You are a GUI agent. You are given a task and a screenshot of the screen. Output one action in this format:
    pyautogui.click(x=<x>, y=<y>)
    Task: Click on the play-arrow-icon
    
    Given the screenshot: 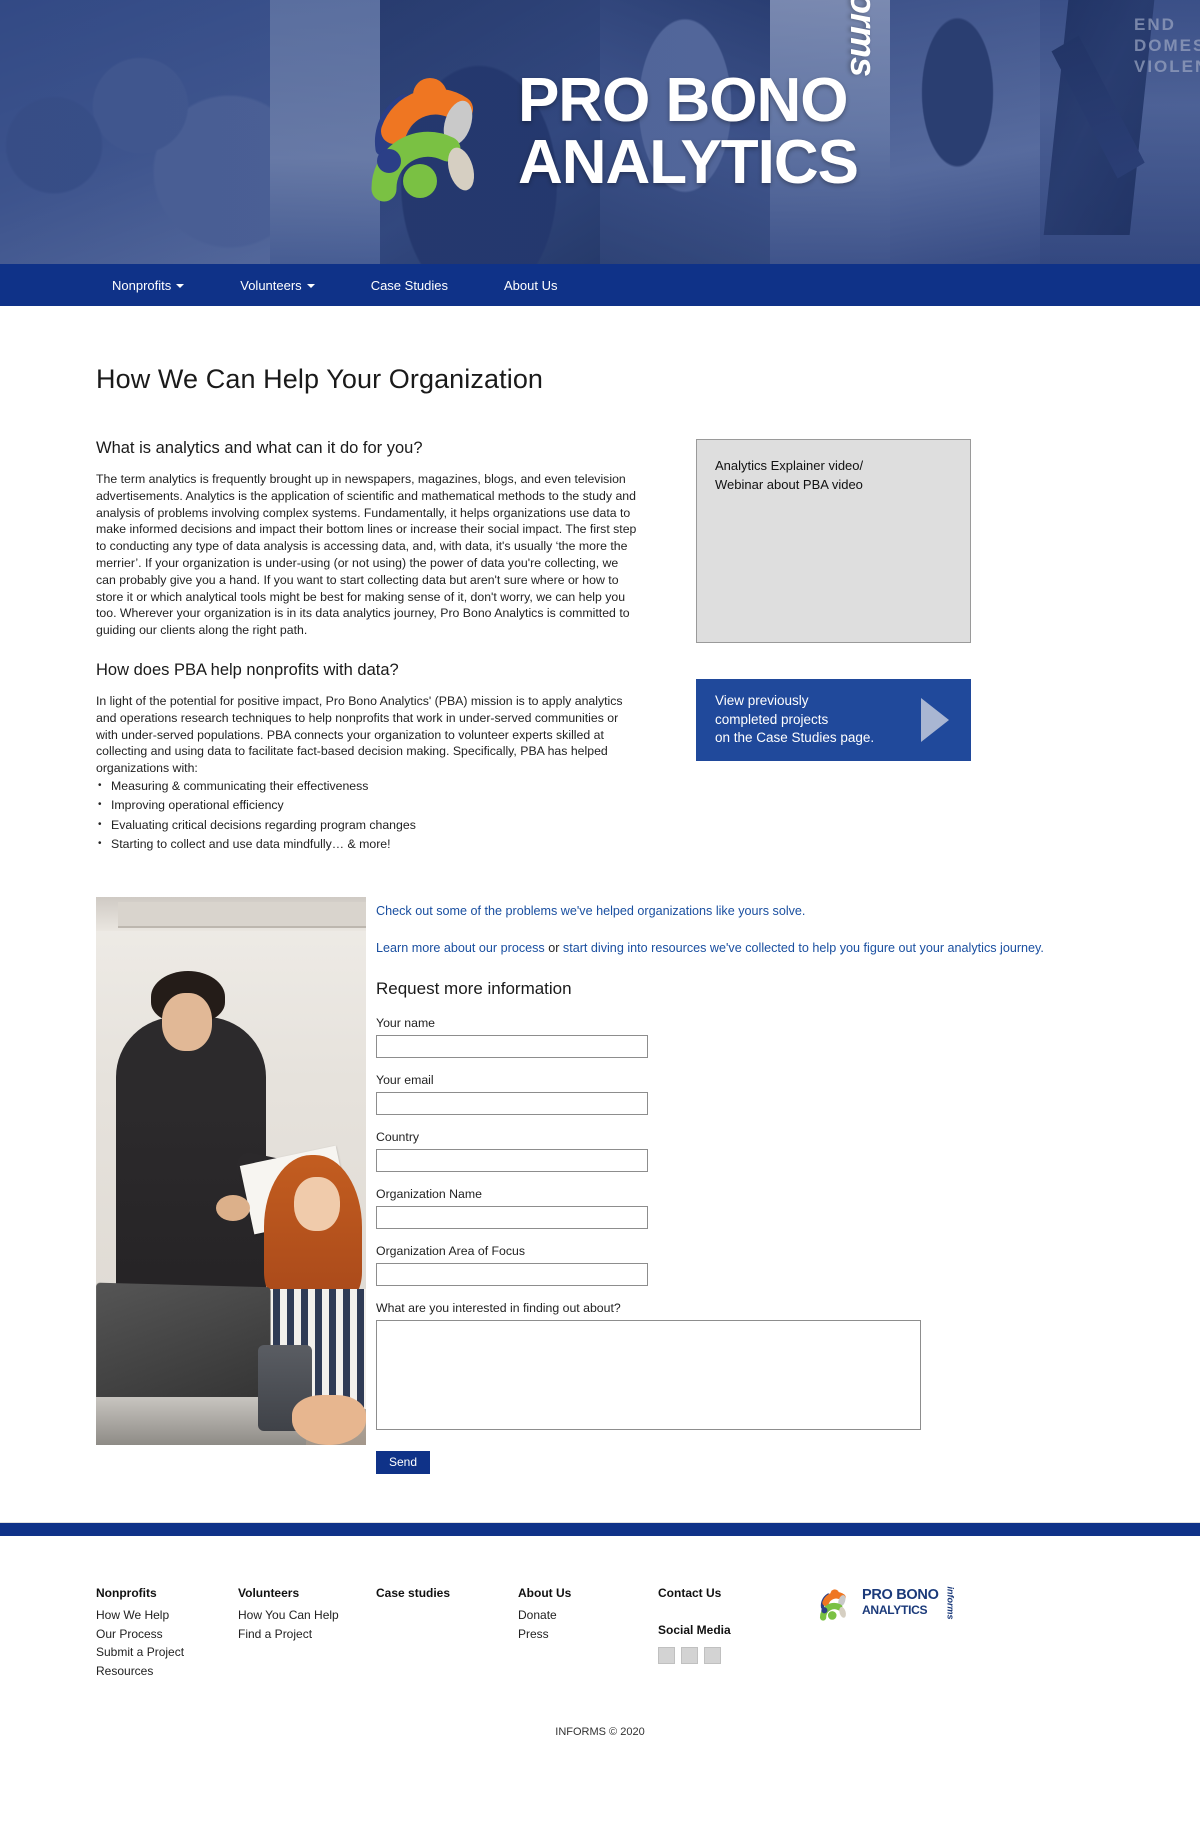 What is the action you would take?
    pyautogui.click(x=935, y=720)
    